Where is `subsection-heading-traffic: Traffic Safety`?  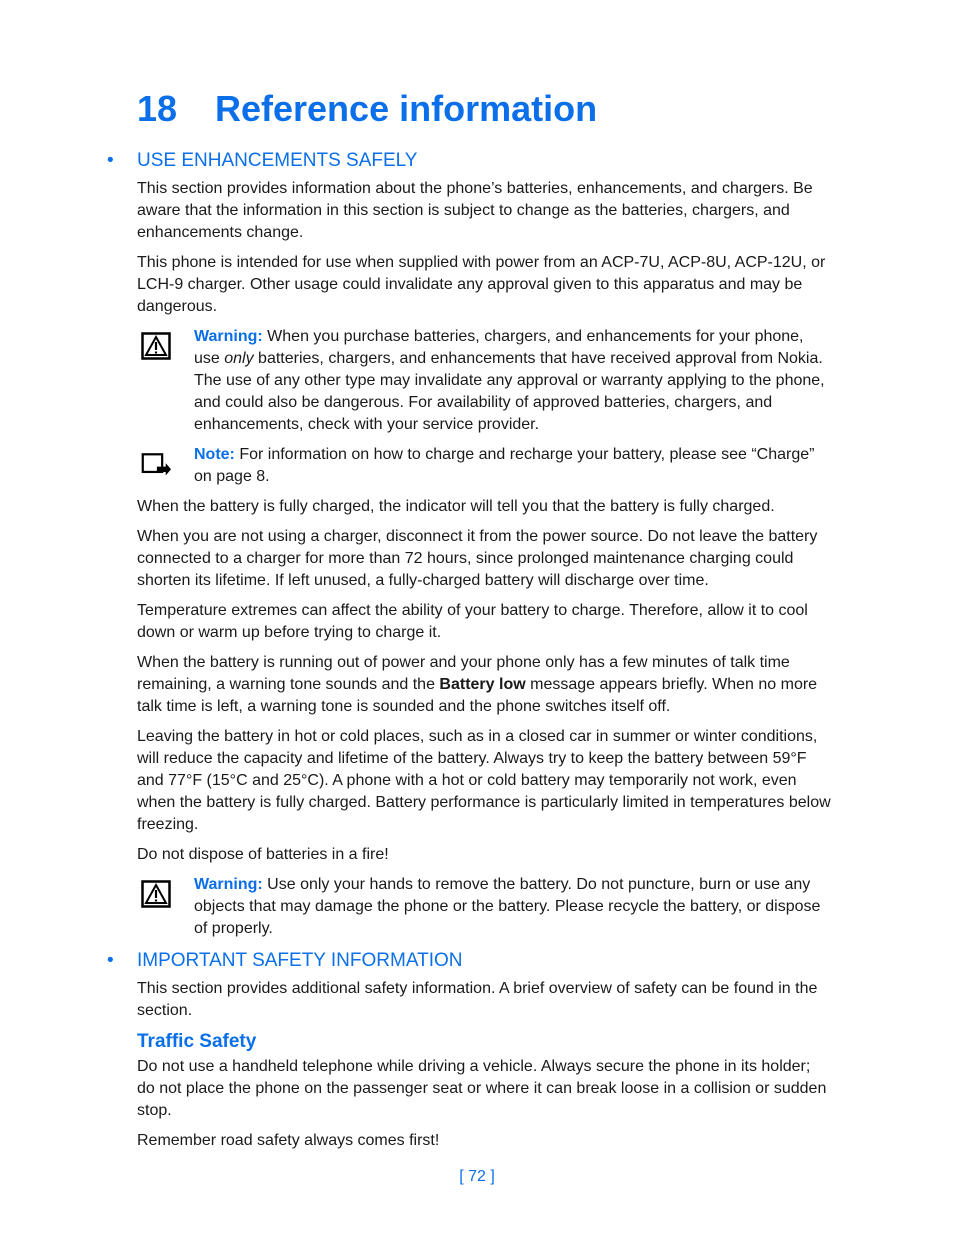
subsection-heading-traffic: Traffic Safety is located at coordinates (197, 1041).